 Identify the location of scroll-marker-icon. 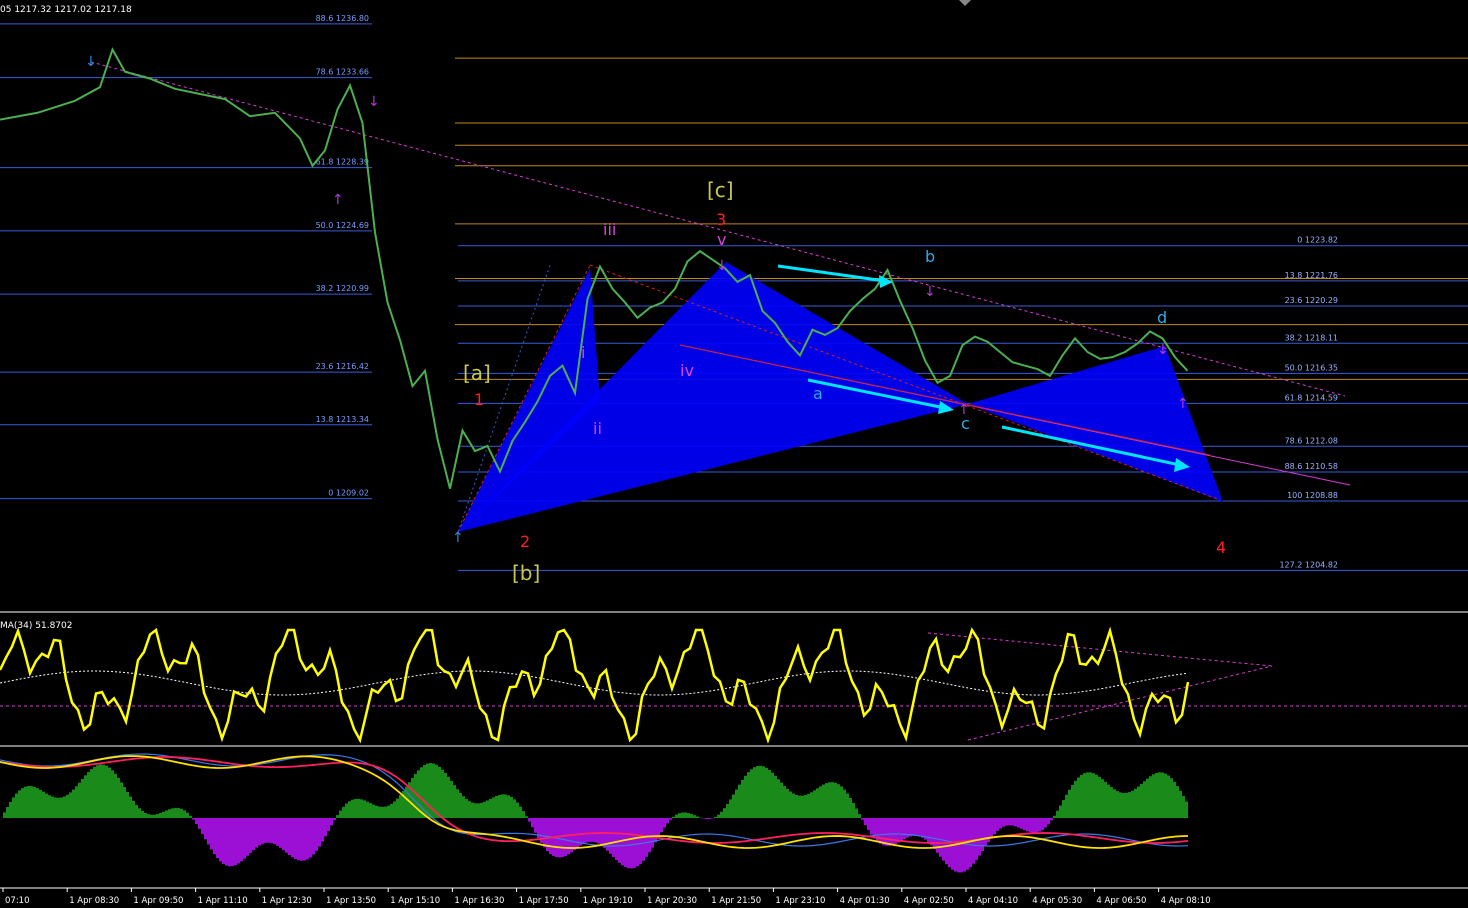
(965, 3).